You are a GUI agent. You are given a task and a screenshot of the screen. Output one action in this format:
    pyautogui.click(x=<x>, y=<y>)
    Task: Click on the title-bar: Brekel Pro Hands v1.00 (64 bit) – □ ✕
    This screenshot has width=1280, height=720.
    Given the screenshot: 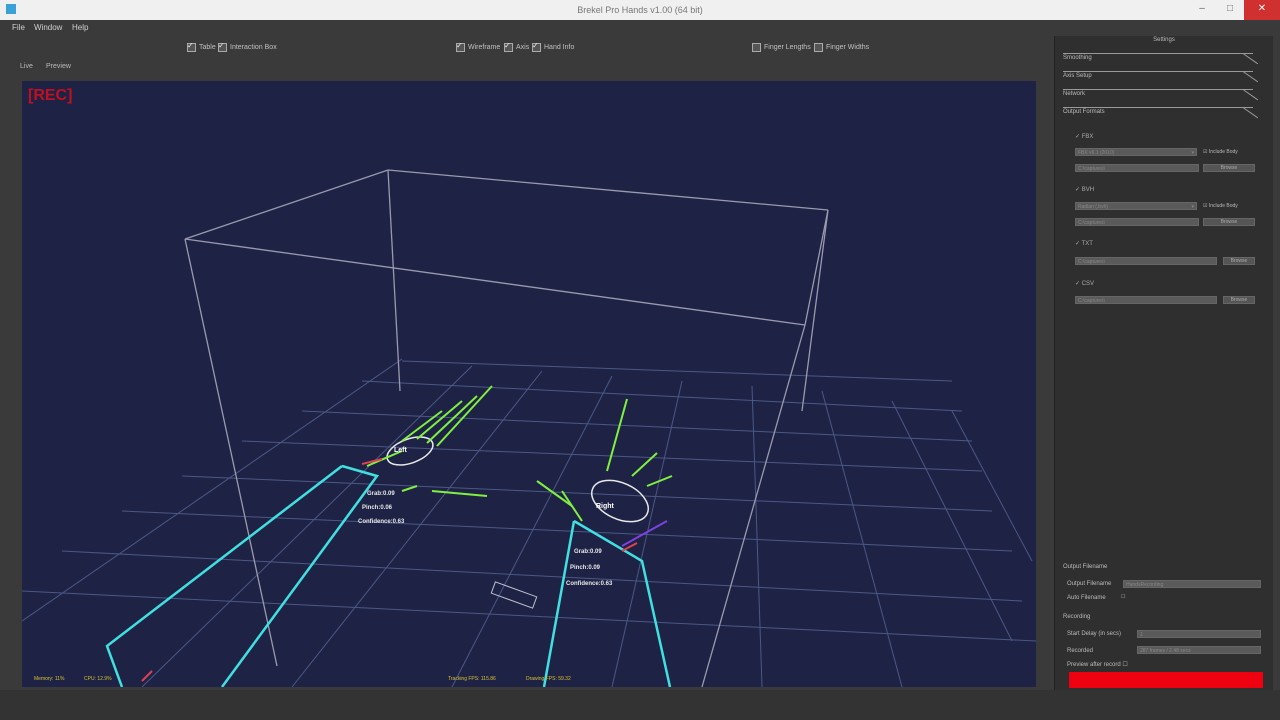 What is the action you would take?
    pyautogui.click(x=640, y=10)
    